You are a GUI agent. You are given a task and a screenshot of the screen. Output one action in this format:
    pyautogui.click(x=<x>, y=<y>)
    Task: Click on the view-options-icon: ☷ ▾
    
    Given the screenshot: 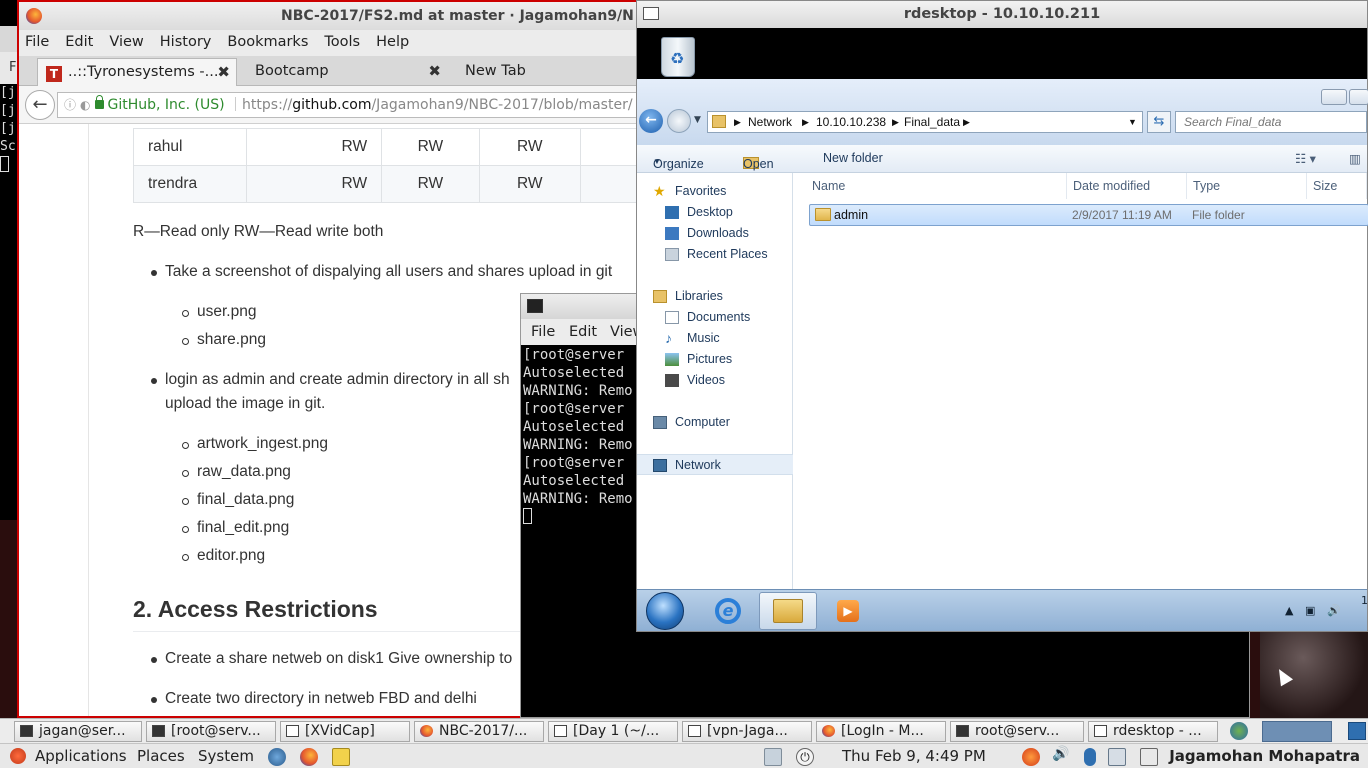 What is the action you would take?
    pyautogui.click(x=1305, y=158)
    